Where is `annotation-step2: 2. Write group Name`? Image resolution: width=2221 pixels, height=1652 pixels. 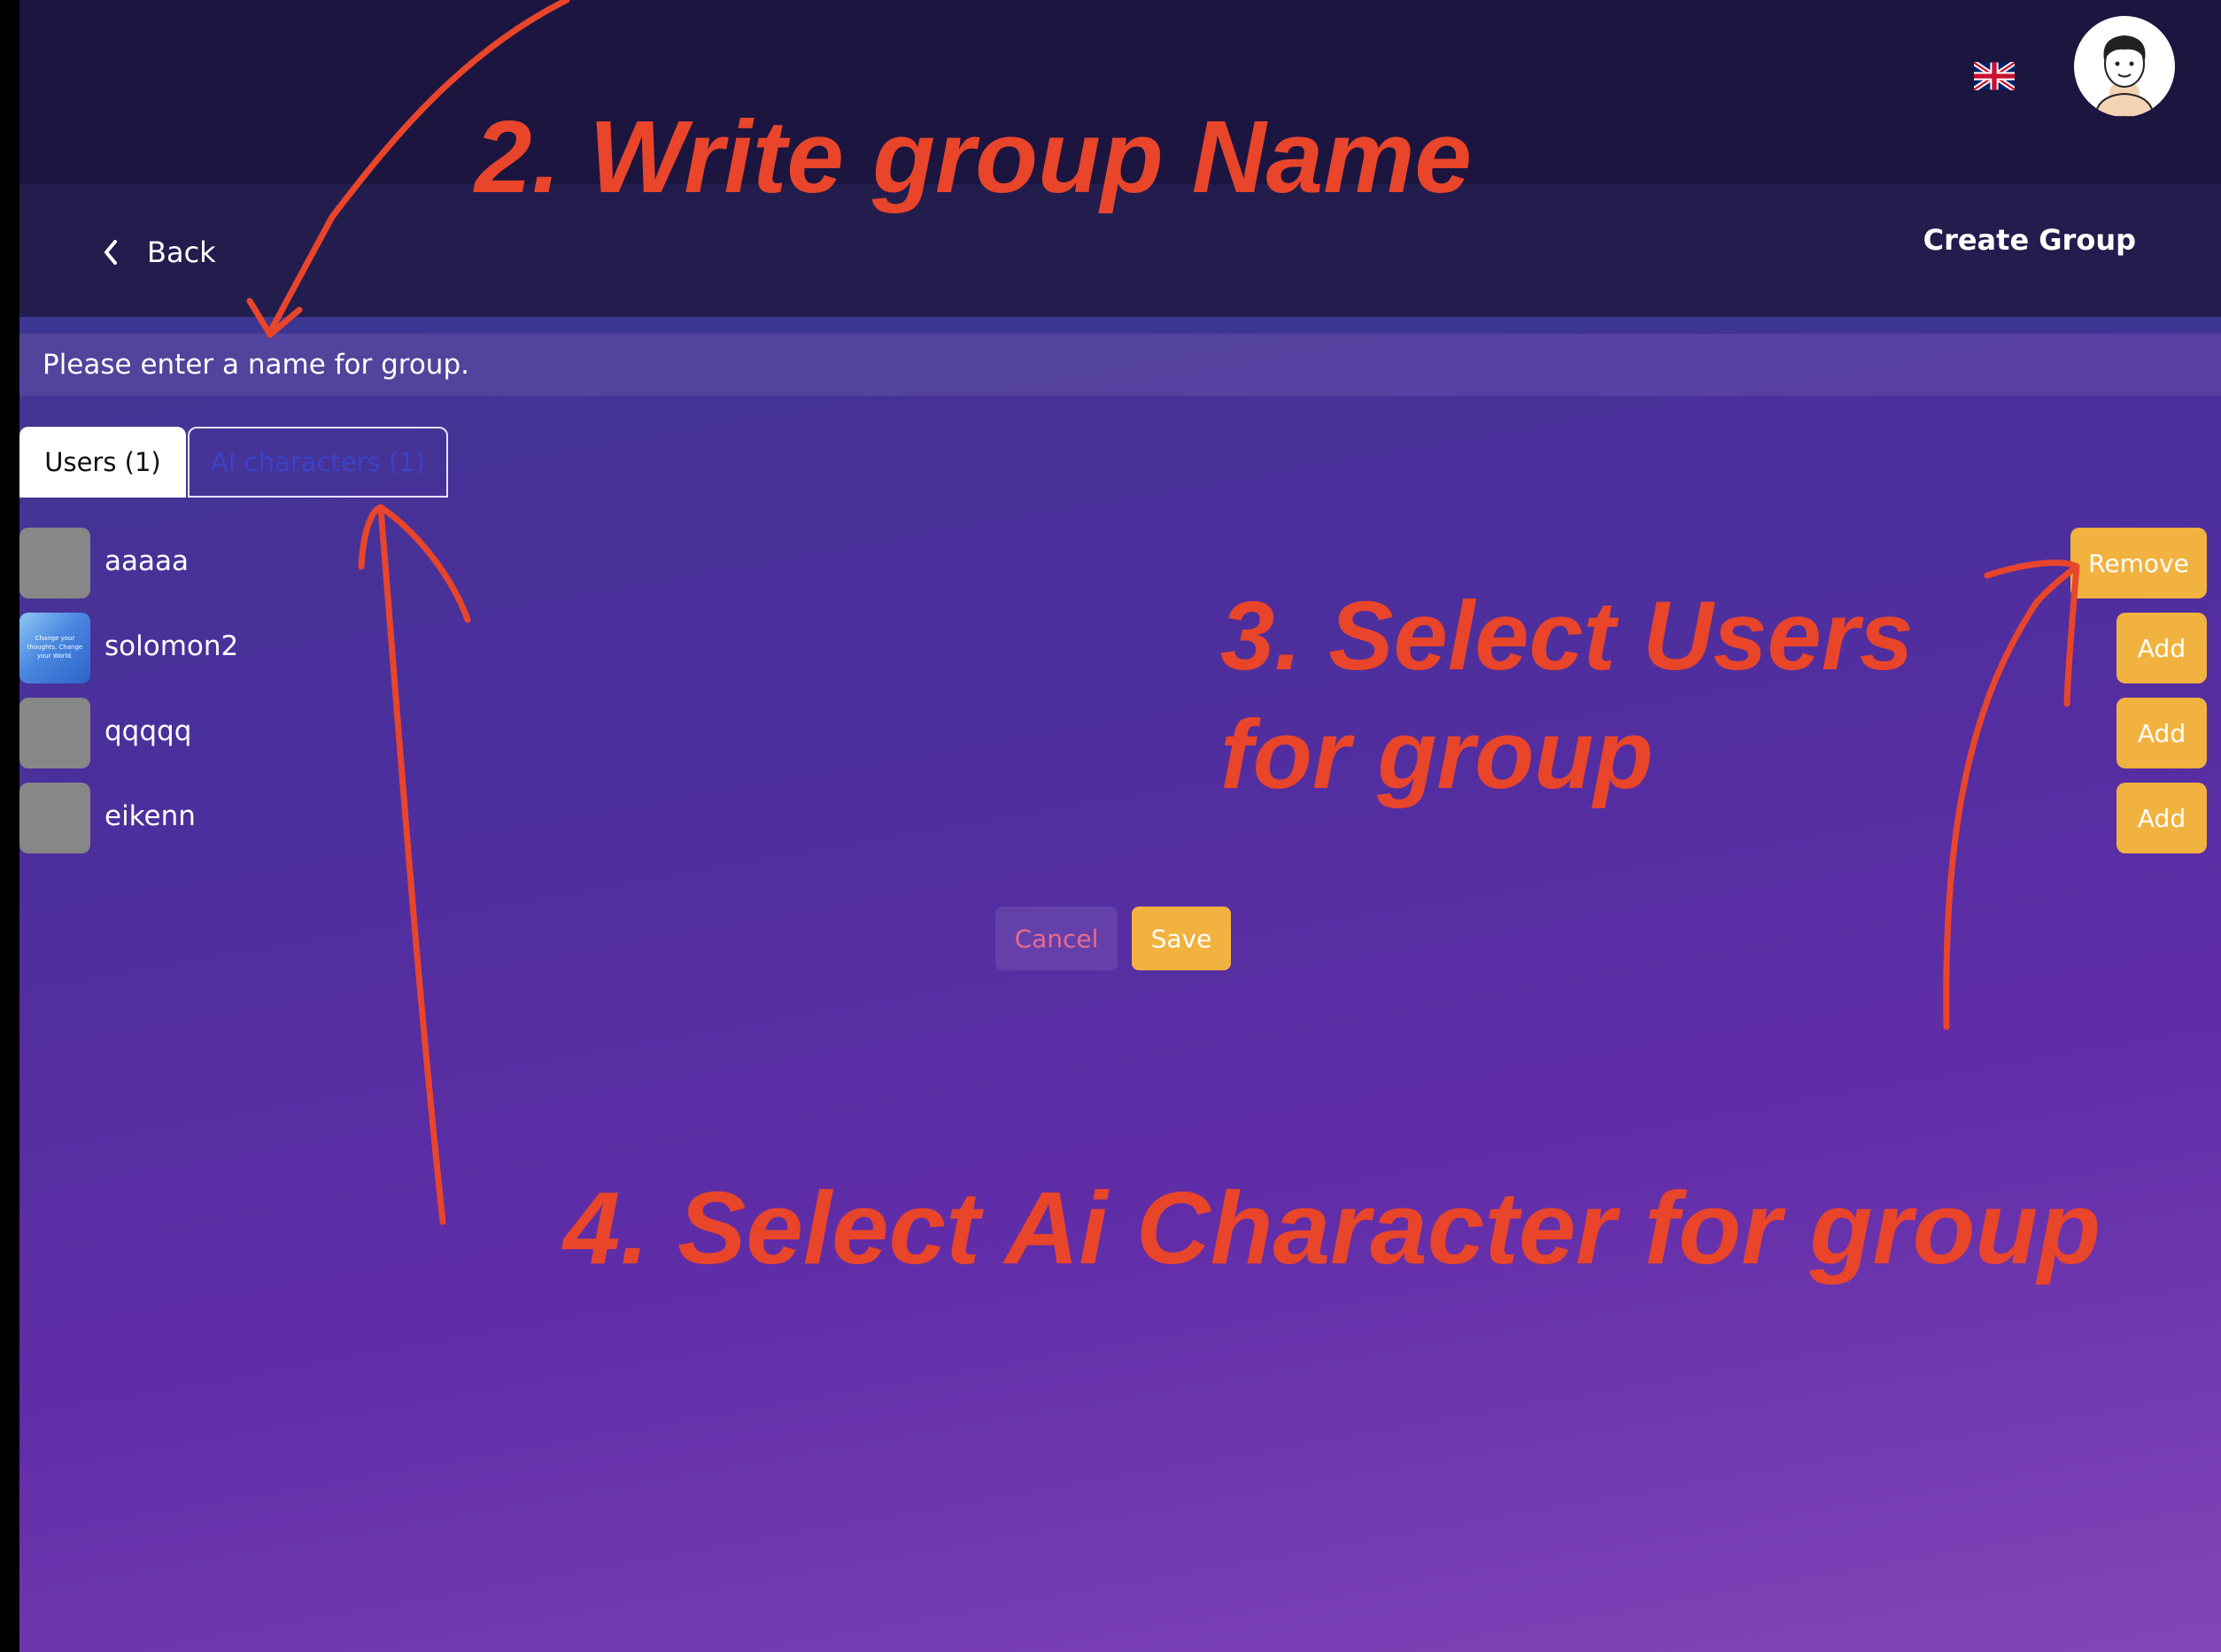 annotation-step2: 2. Write group Name is located at coordinates (973, 156).